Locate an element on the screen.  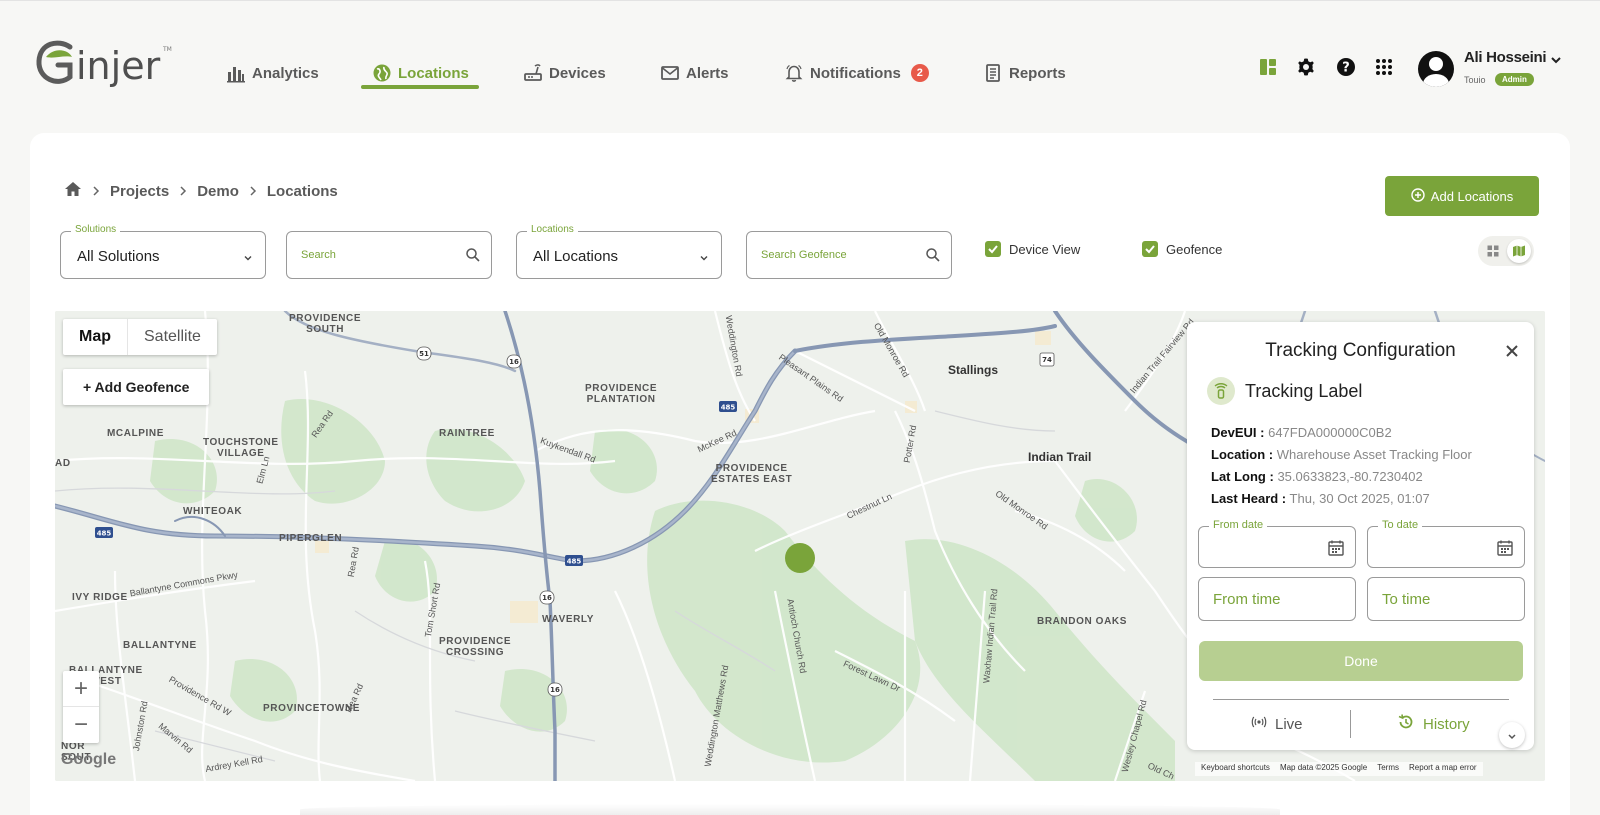
nav-reports: Reports is located at coordinates (1024, 73).